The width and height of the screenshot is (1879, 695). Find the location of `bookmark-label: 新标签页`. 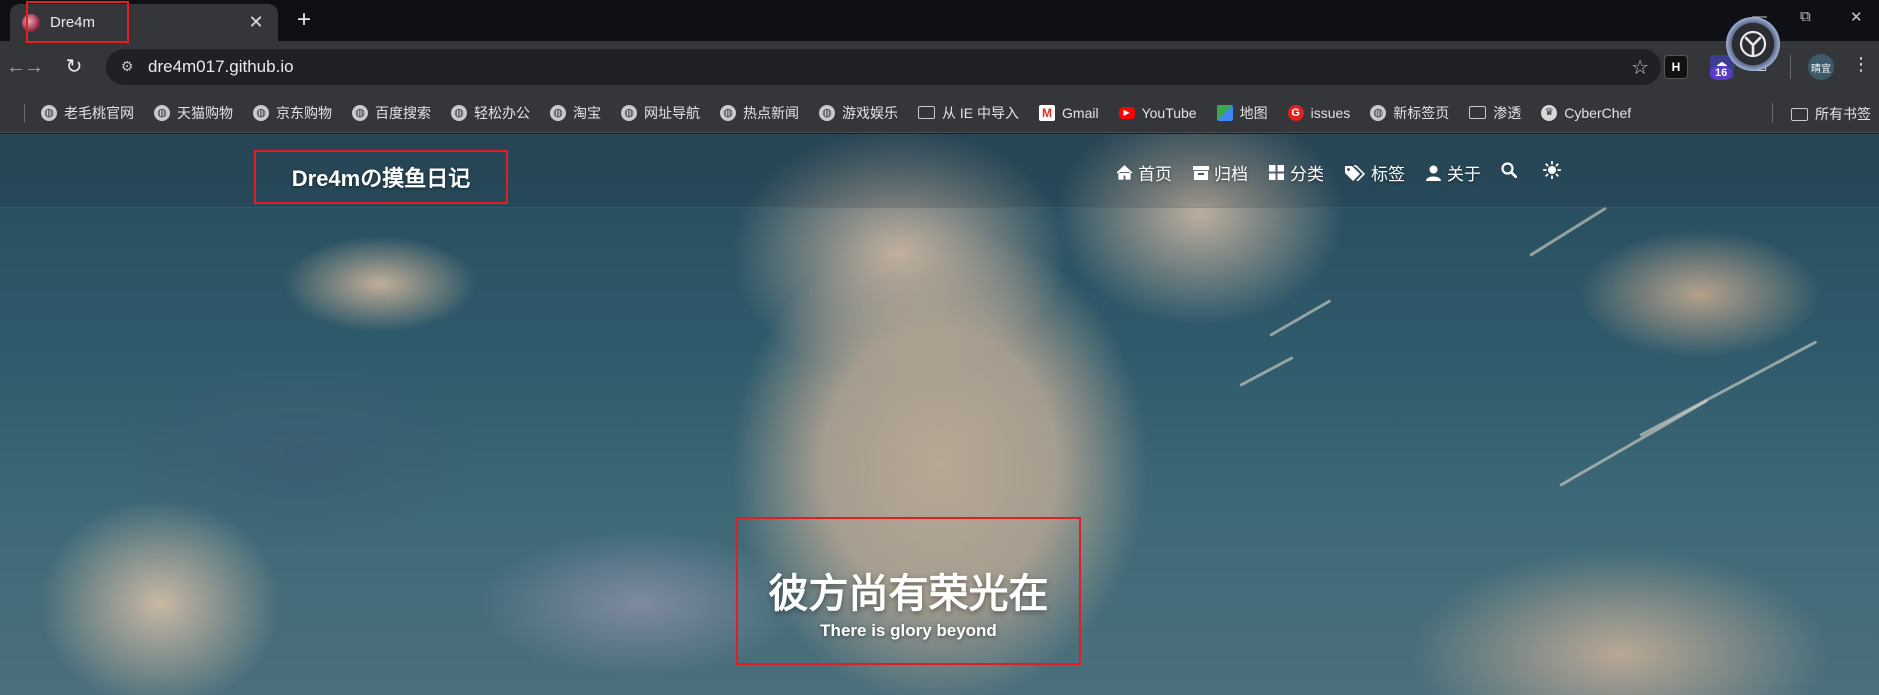

bookmark-label: 新标签页 is located at coordinates (1421, 112).